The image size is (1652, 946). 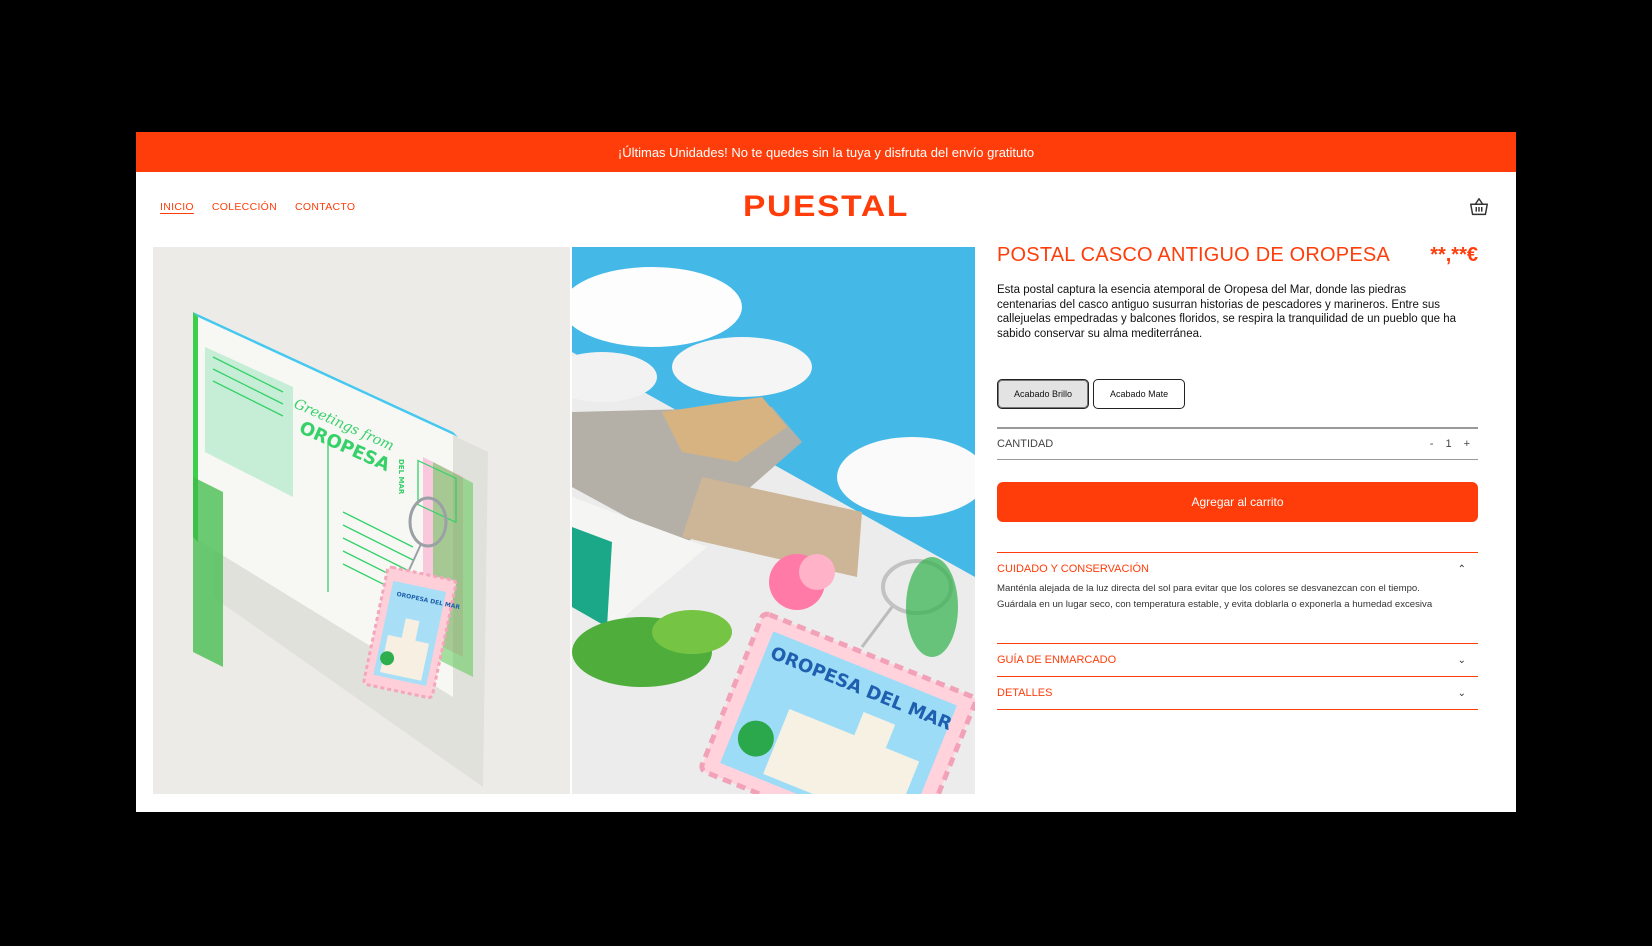 What do you see at coordinates (1025, 444) in the screenshot?
I see `quantity-label: CANTIDAD` at bounding box center [1025, 444].